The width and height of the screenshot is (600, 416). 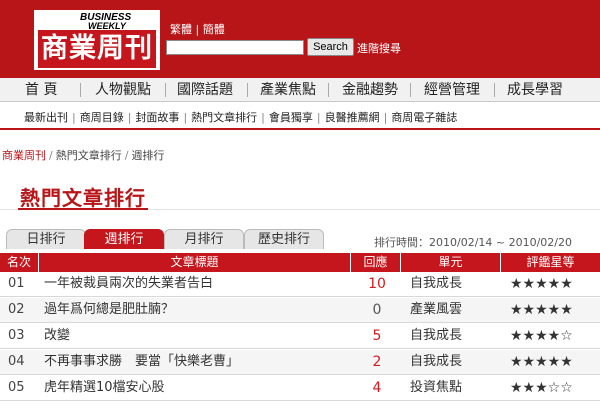 I want to click on main-nav-industry: 產業焦點, so click(x=288, y=90).